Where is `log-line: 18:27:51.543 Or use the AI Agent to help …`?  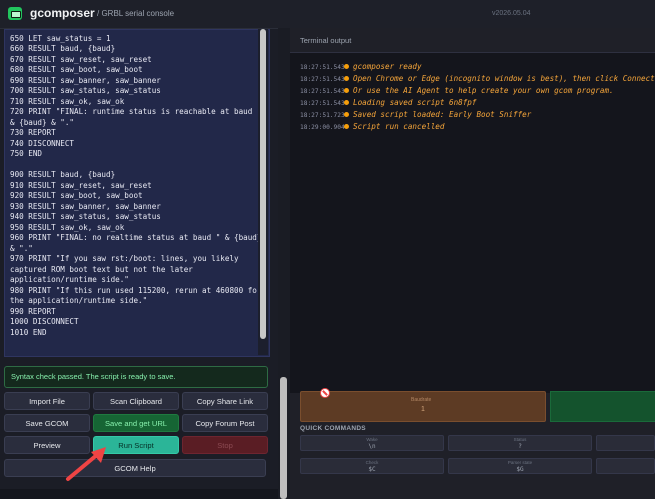 log-line: 18:27:51.543 Or use the AI Agent to help … is located at coordinates (457, 92).